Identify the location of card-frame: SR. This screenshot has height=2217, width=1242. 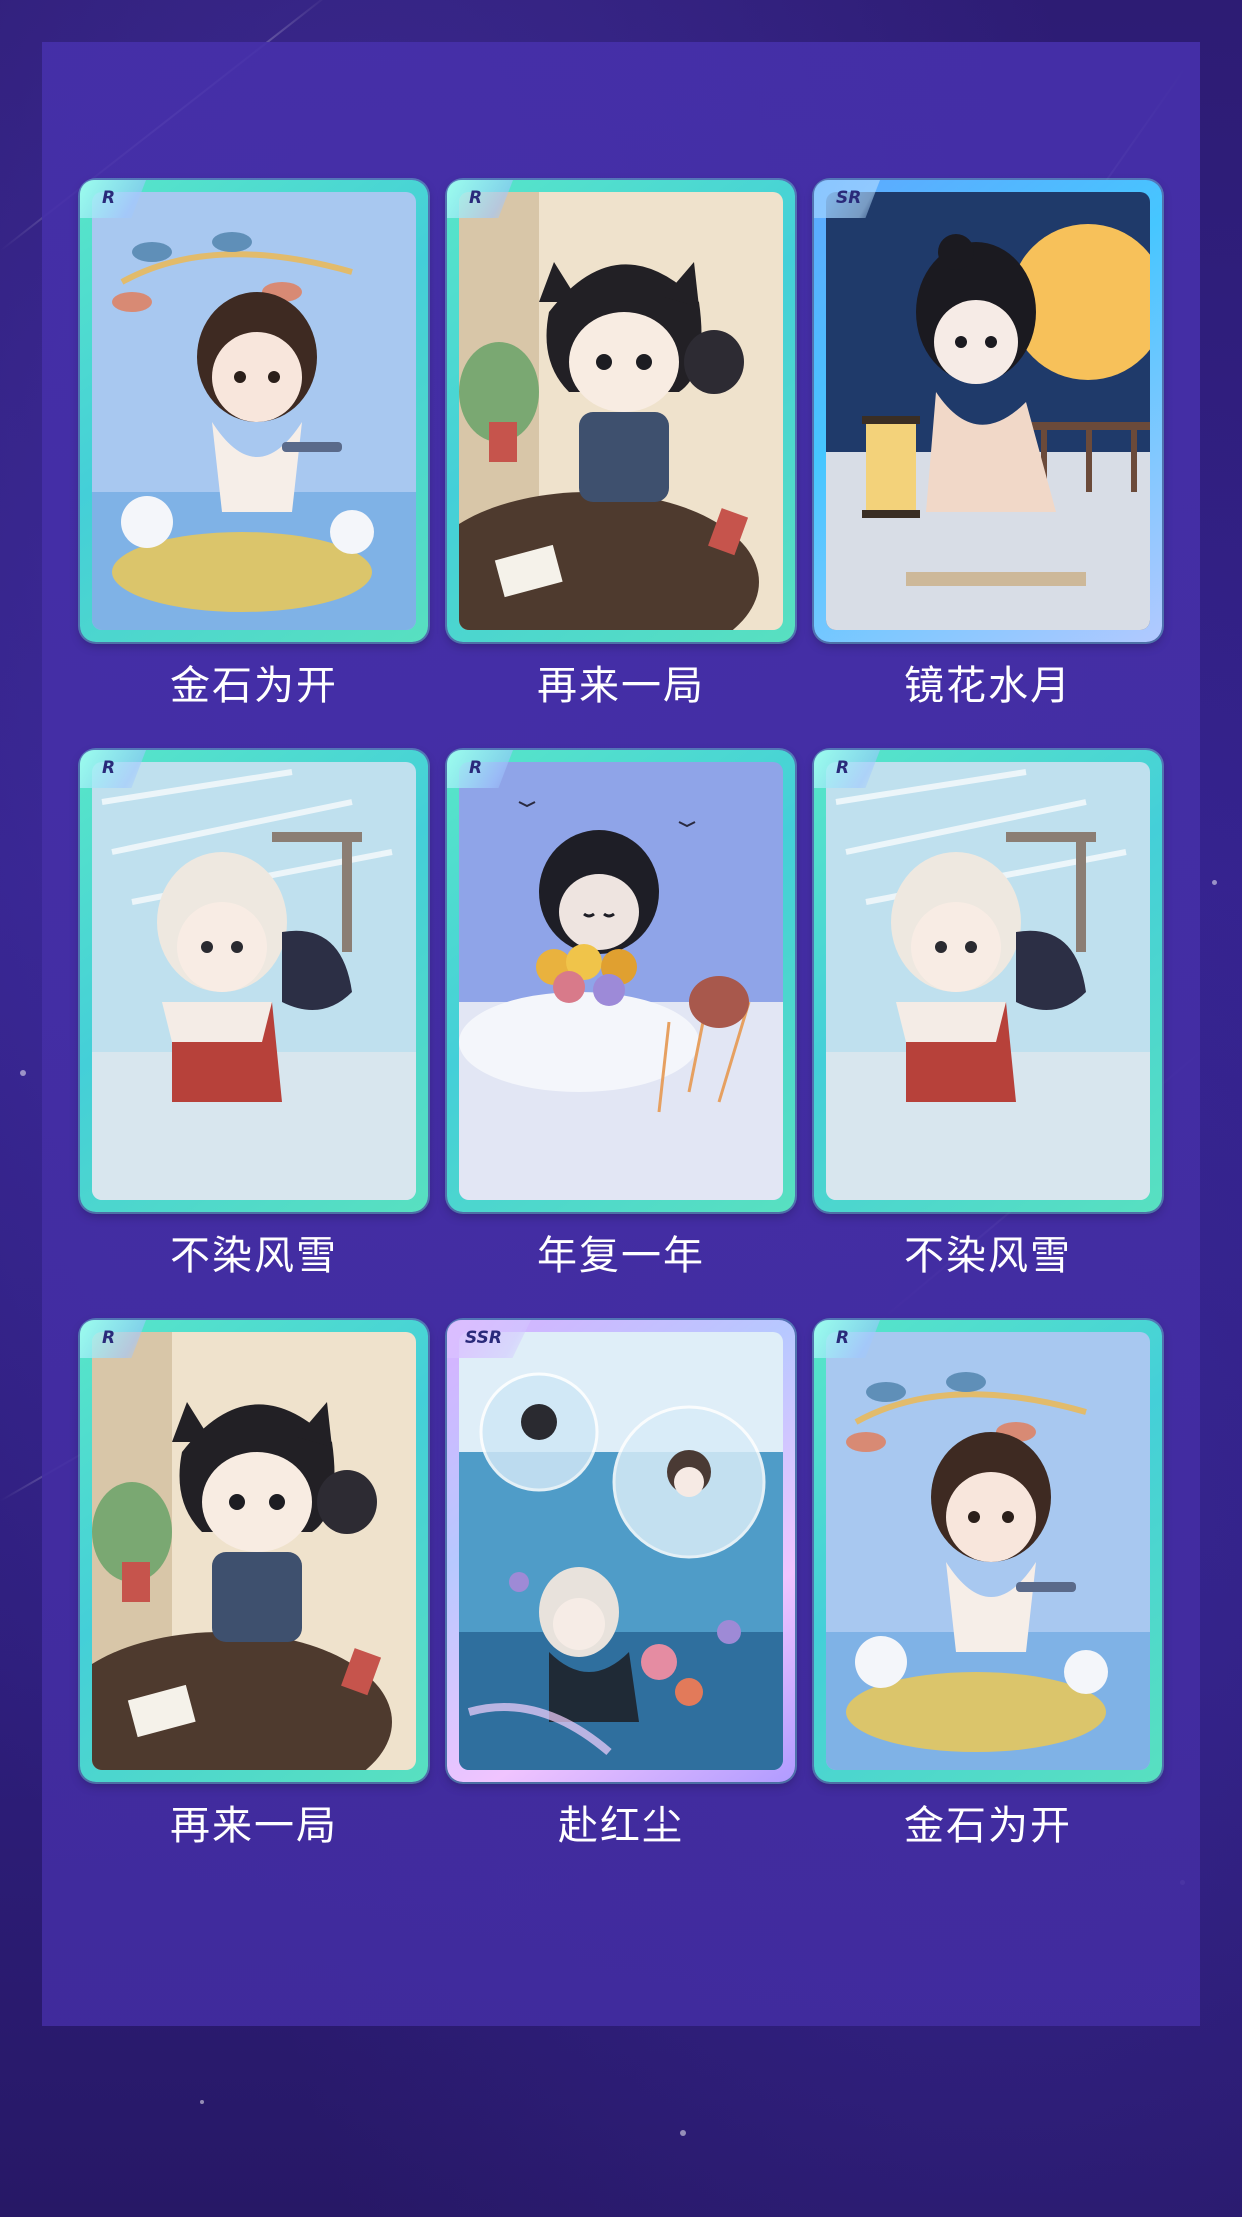
(988, 411).